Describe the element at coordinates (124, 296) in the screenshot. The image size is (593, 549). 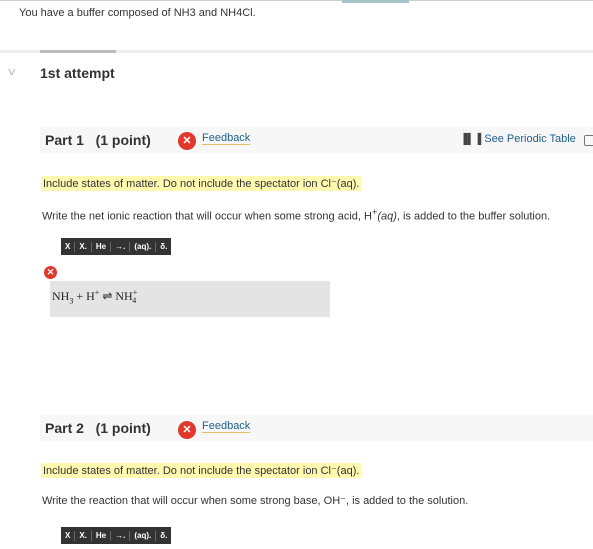
I see `product-nh4: NH` at that location.